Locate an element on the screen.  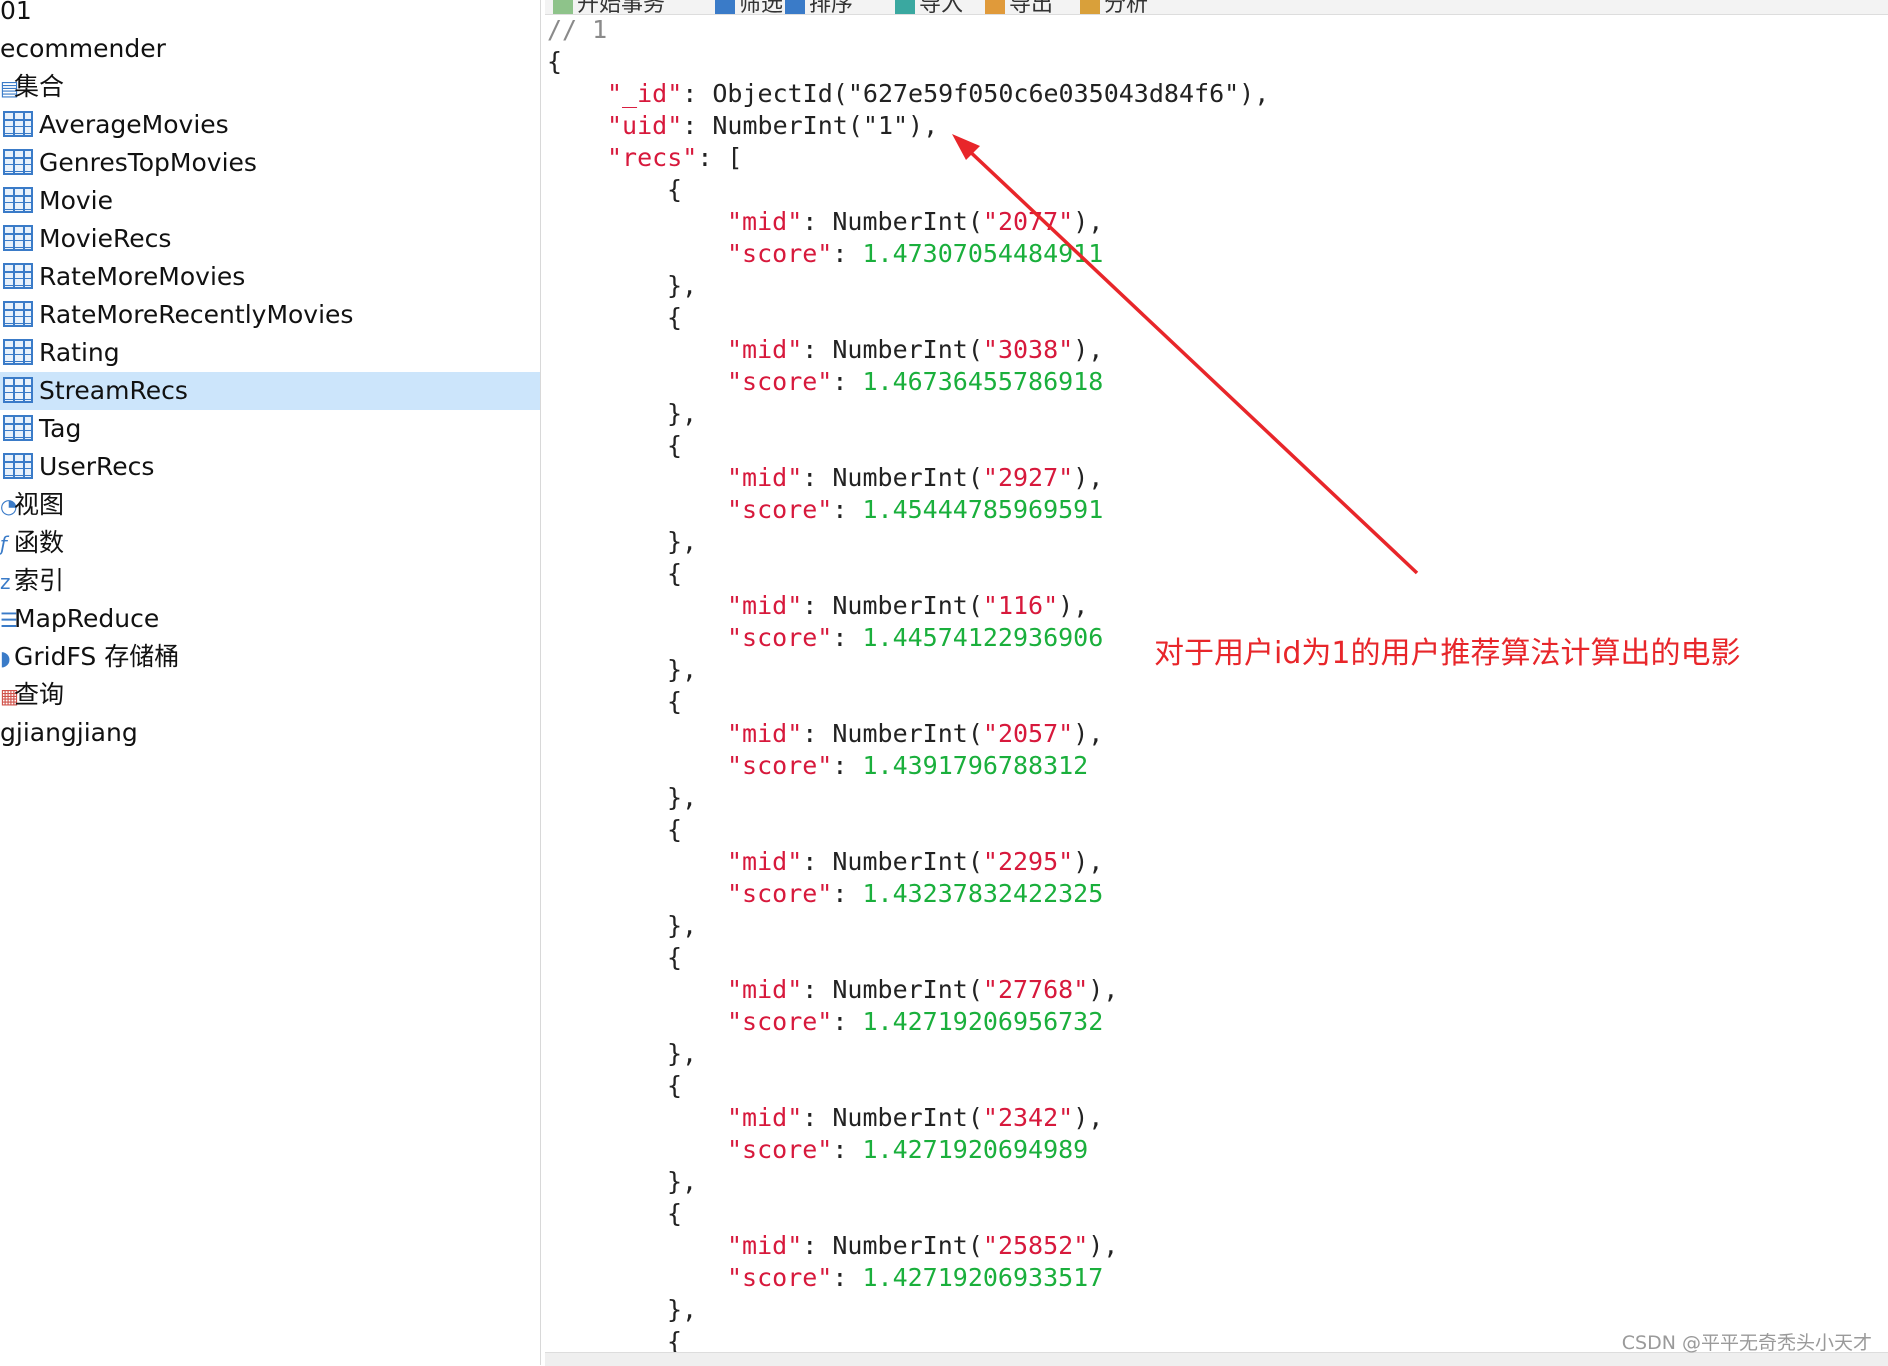
watermark: CSDN @平平无奇秃头小天才 is located at coordinates (1746, 1343).